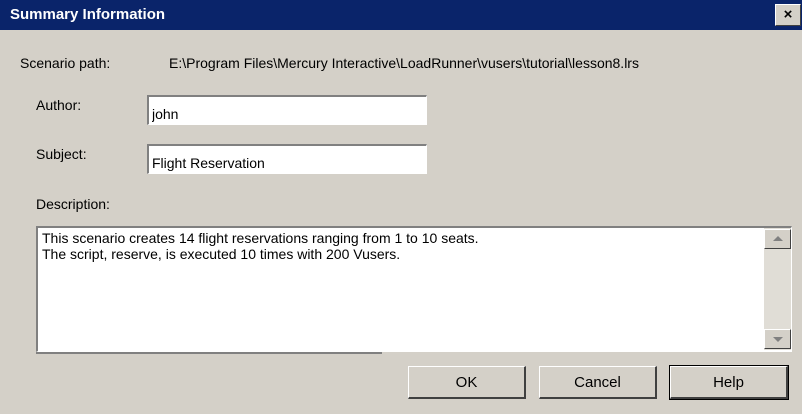 Image resolution: width=802 pixels, height=414 pixels. I want to click on window-title: Summary Information, so click(88, 14).